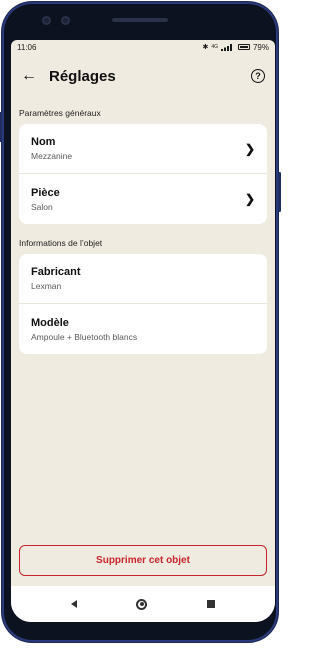 This screenshot has height=648, width=320. I want to click on nav-recents-icon, so click(211, 604).